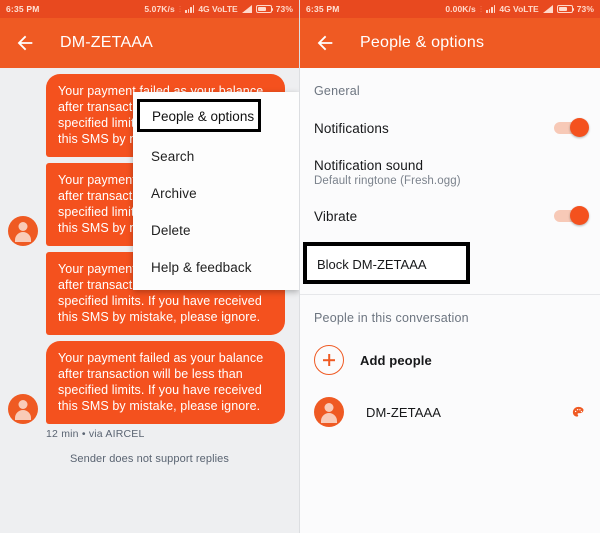  Describe the element at coordinates (460, 9) in the screenshot. I see `network-speed: 0.00K/s` at that location.